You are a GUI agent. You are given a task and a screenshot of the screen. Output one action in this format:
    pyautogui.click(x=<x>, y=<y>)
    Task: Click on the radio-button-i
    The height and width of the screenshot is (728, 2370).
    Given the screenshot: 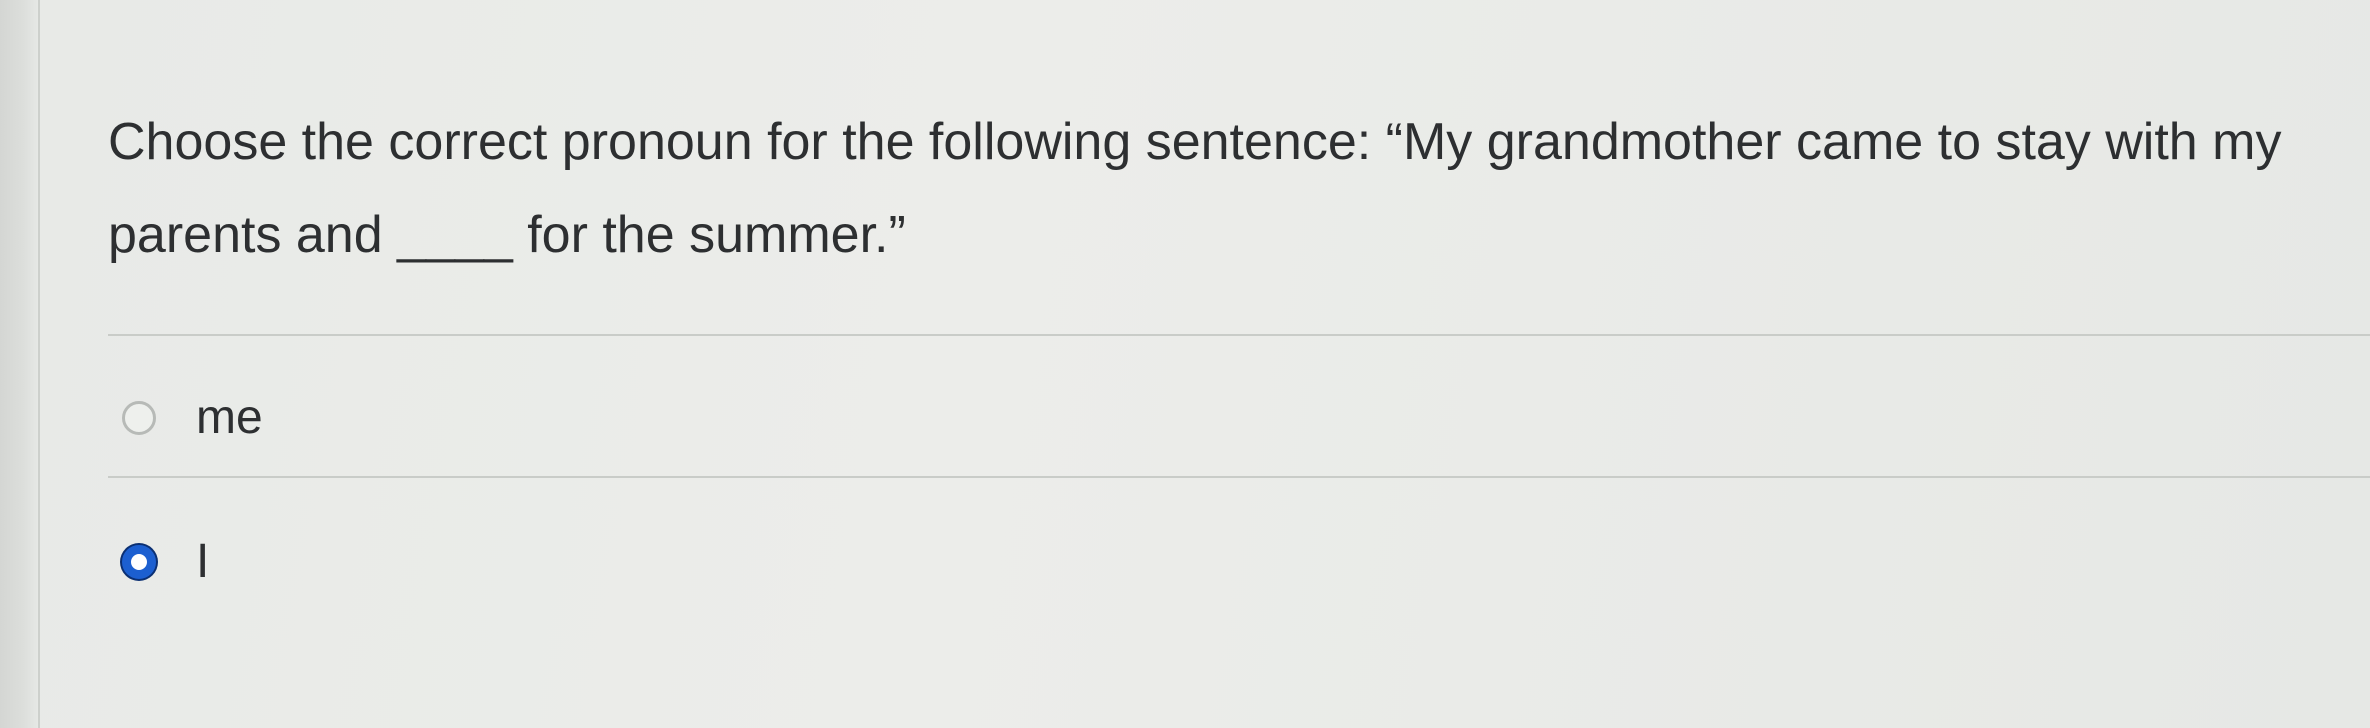 What is the action you would take?
    pyautogui.click(x=139, y=562)
    